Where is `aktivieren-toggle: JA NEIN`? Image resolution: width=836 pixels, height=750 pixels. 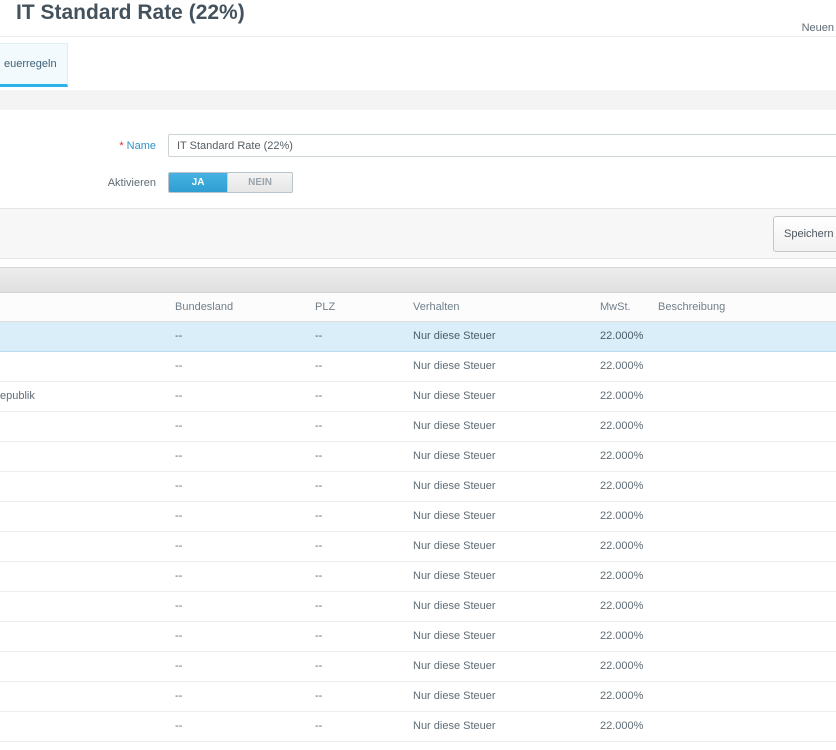 aktivieren-toggle: JA NEIN is located at coordinates (230, 182).